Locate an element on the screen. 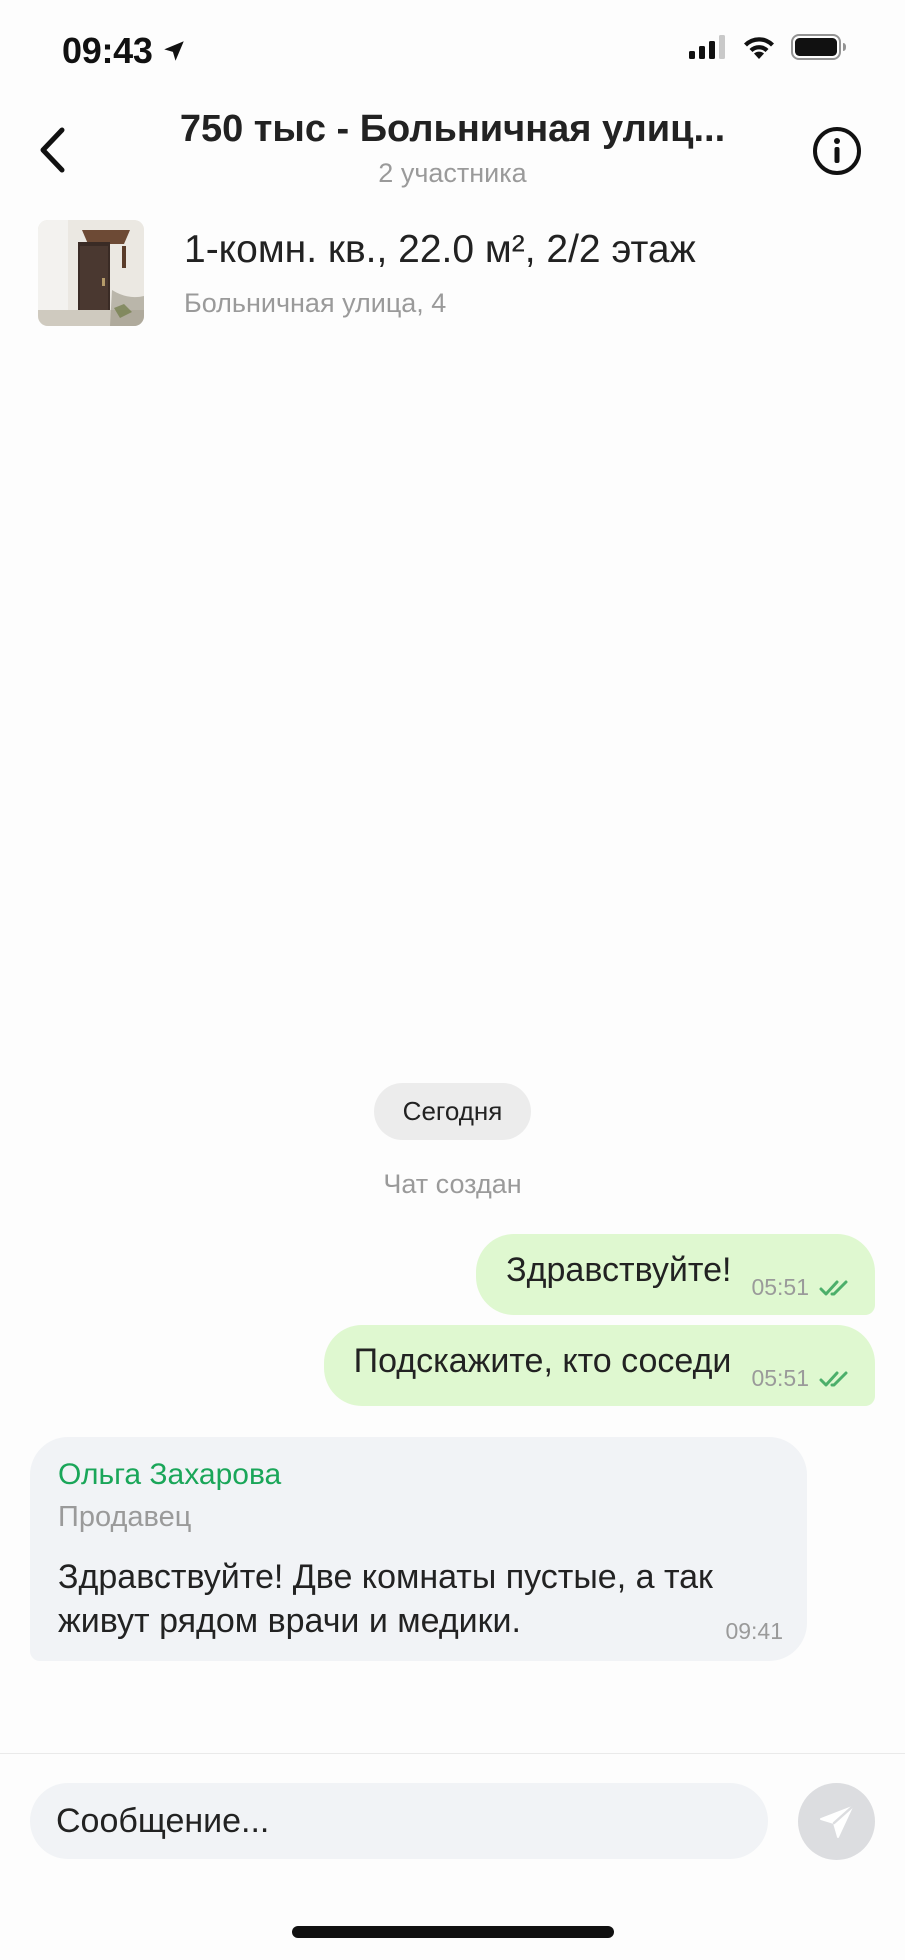  listing-address: Больничная улица, 4 is located at coordinates (315, 303).